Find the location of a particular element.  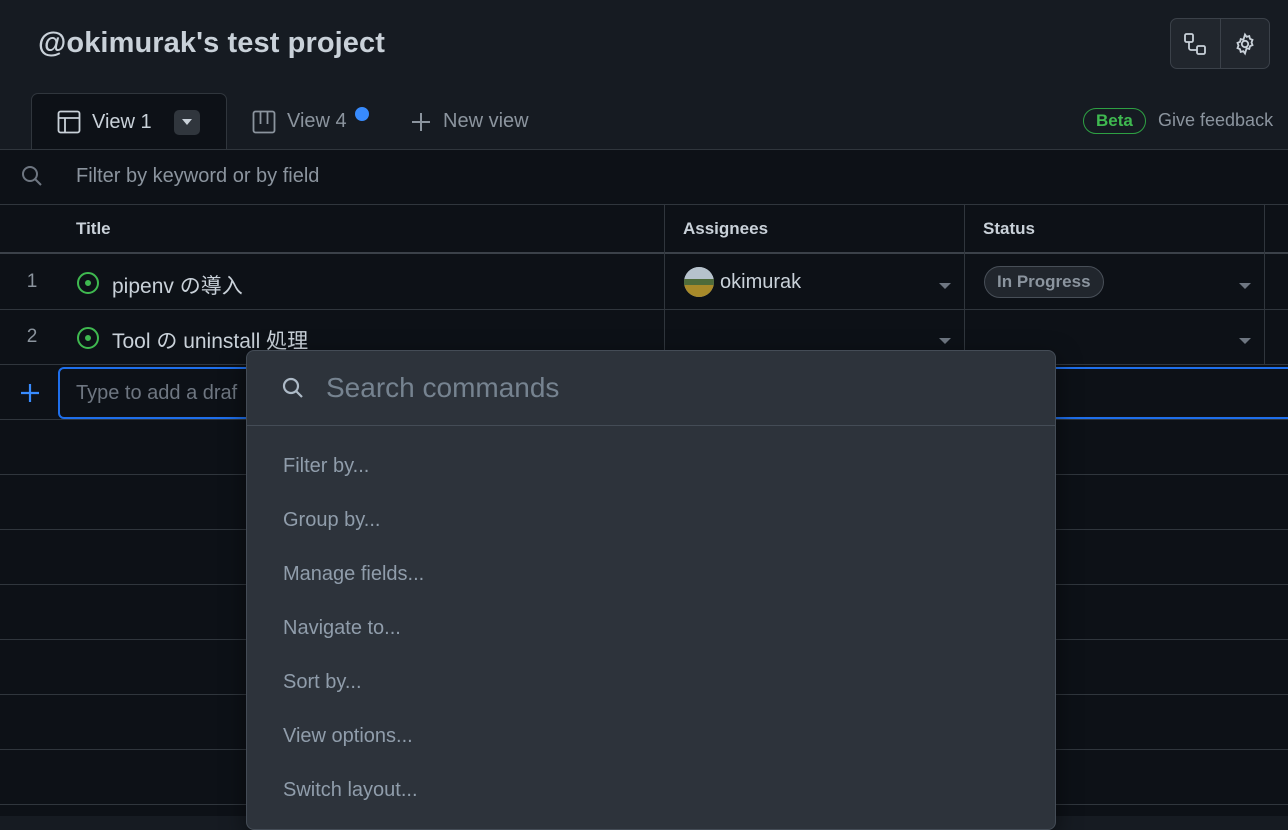

new-view-button: New view is located at coordinates (469, 121).